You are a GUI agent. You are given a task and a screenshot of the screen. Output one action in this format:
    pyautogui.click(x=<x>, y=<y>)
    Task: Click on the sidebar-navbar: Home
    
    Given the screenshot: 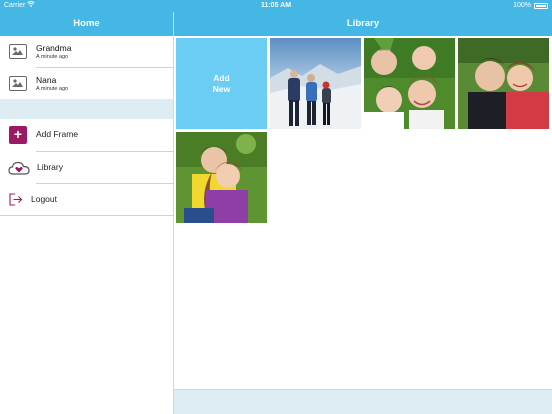 What is the action you would take?
    pyautogui.click(x=86, y=24)
    